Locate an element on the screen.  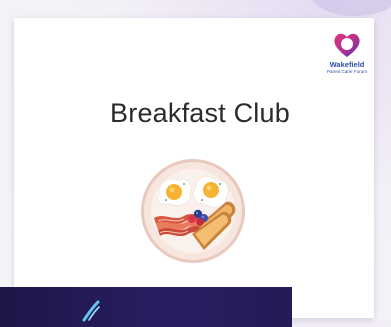
logo-name: Wakefield is located at coordinates (347, 64).